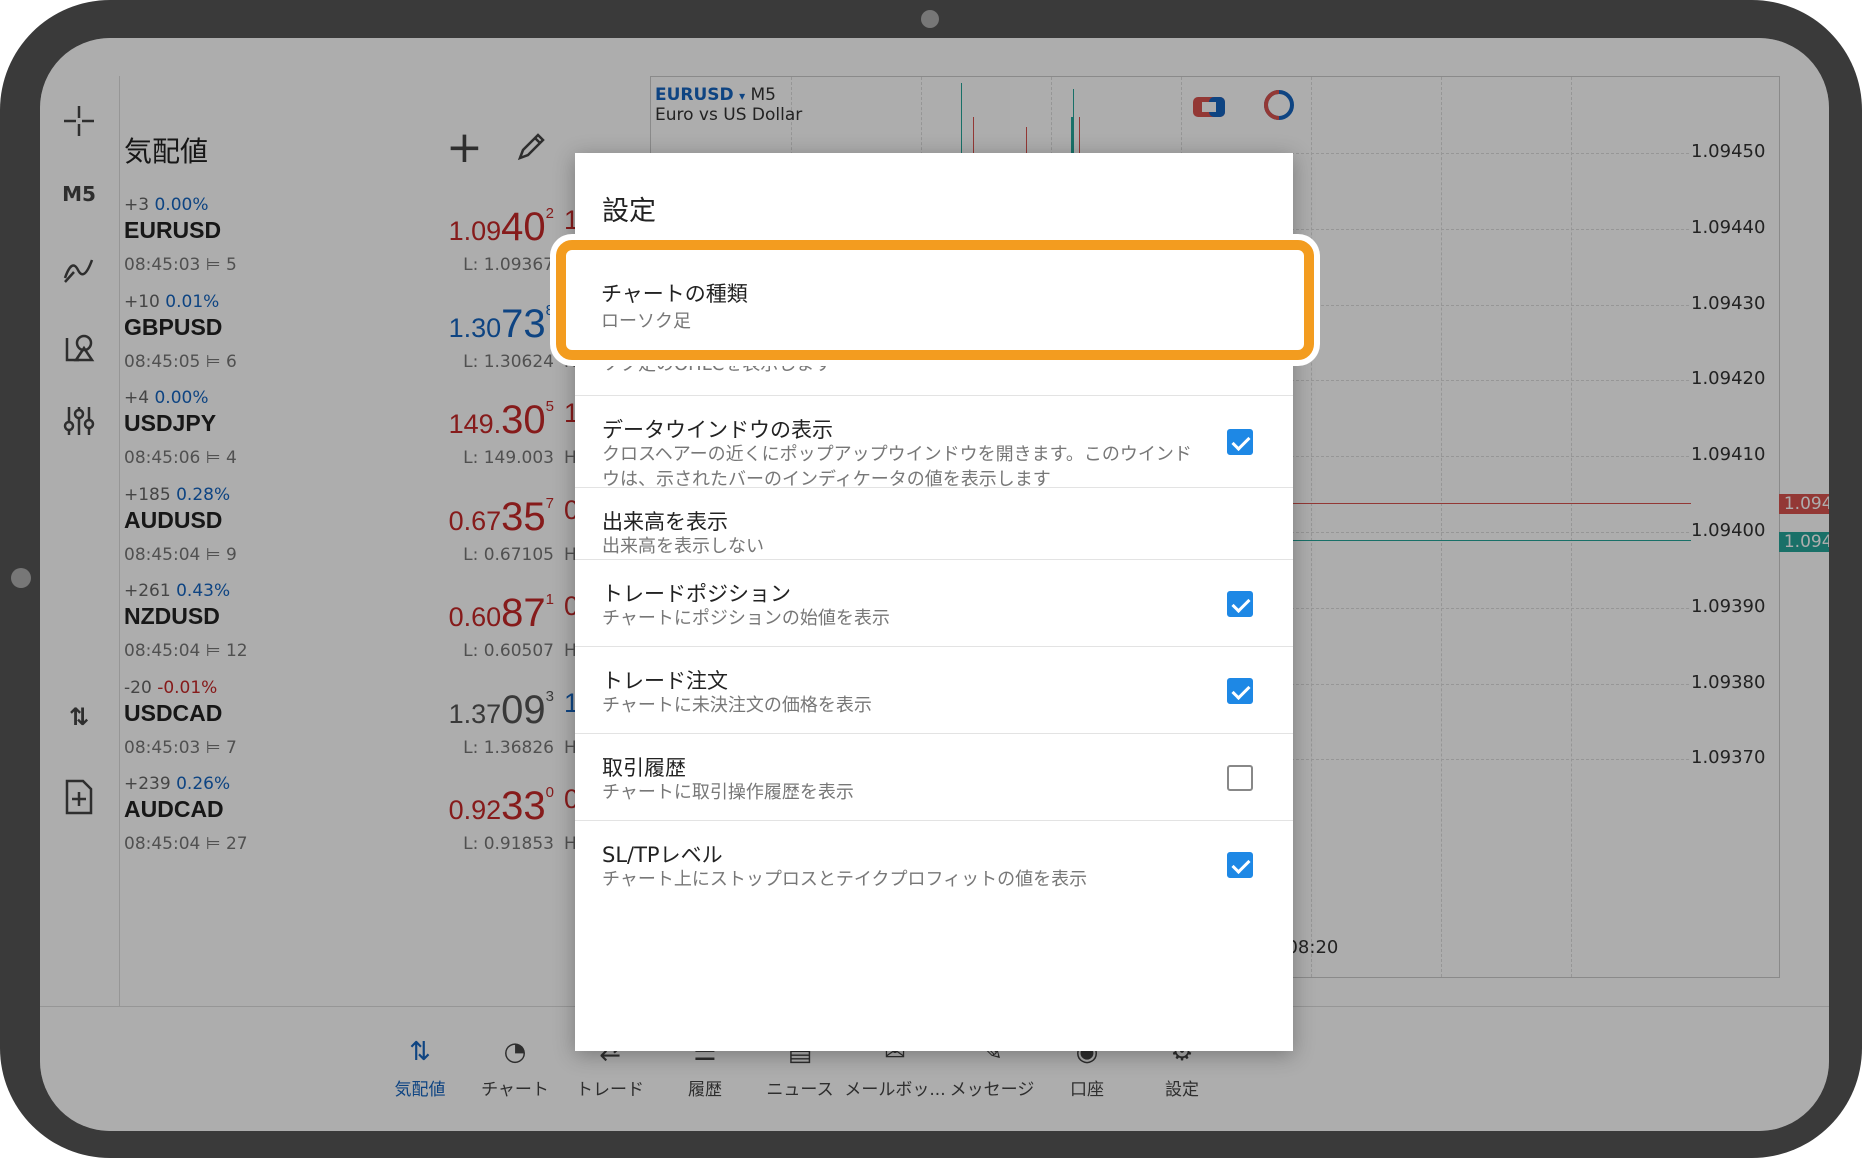  Describe the element at coordinates (930, 19) in the screenshot. I see `camera-dot` at that location.